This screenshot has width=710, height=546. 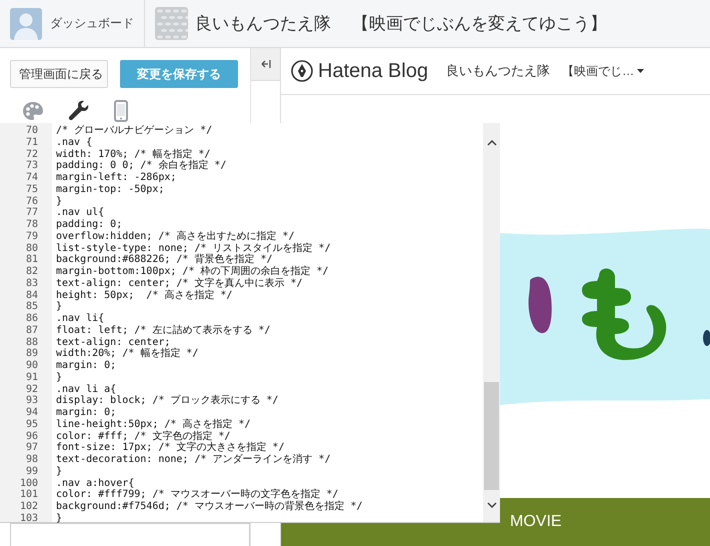 I want to click on line-number: 97, so click(x=31, y=448).